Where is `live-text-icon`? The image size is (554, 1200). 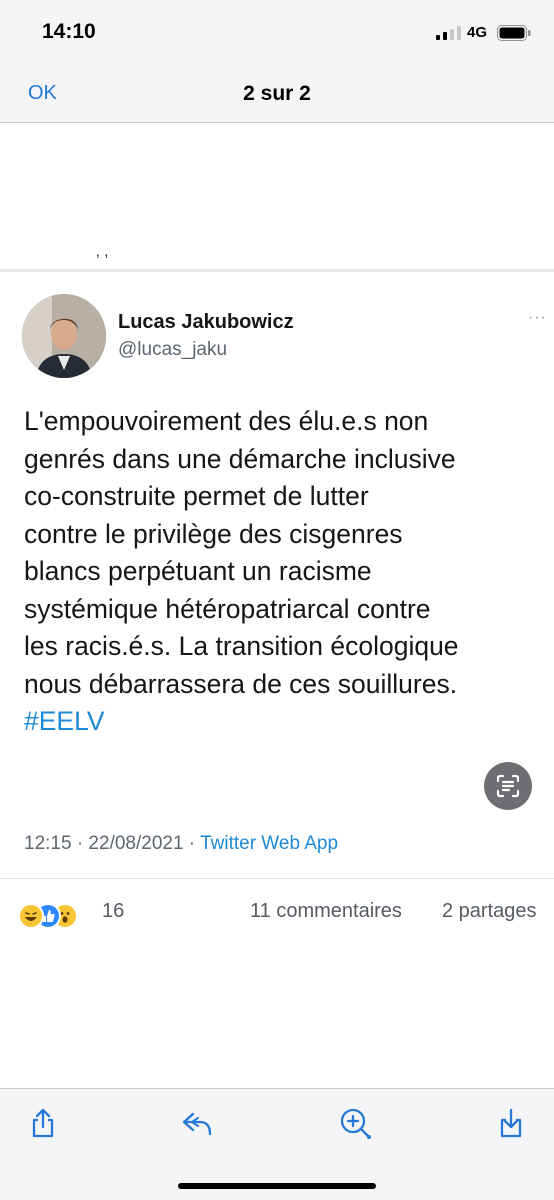
live-text-icon is located at coordinates (508, 786).